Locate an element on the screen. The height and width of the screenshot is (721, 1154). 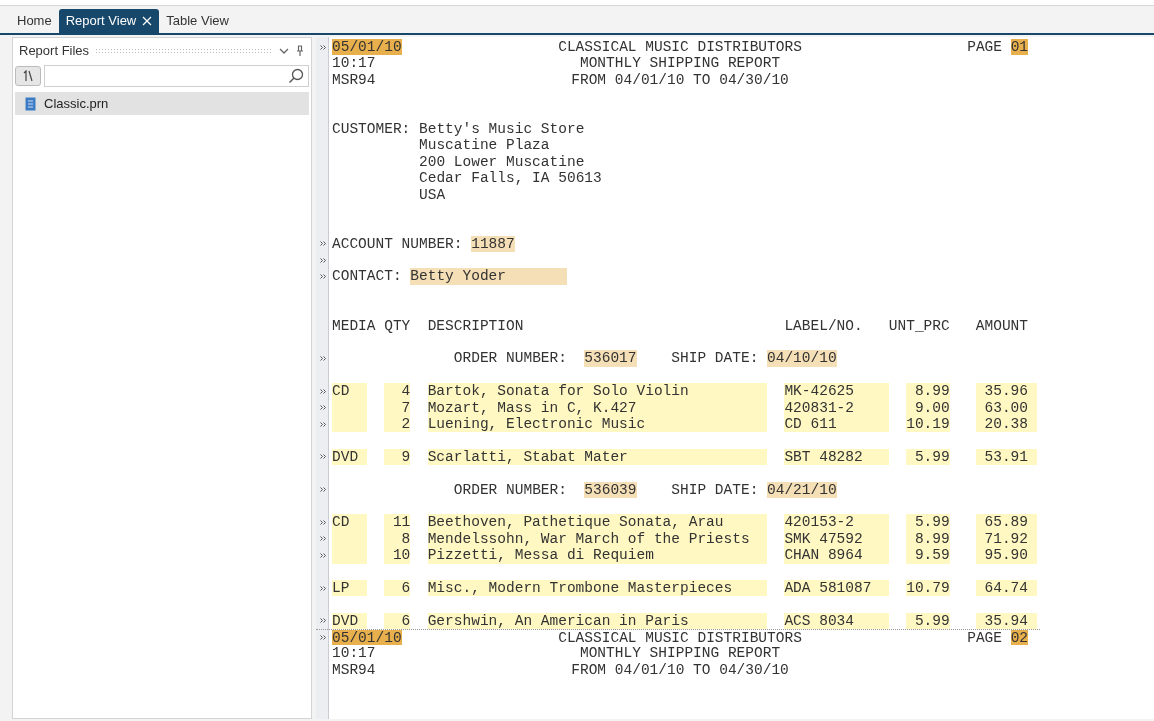
item-description: Misc., Modern Trombone Masterpieces is located at coordinates (597, 588).